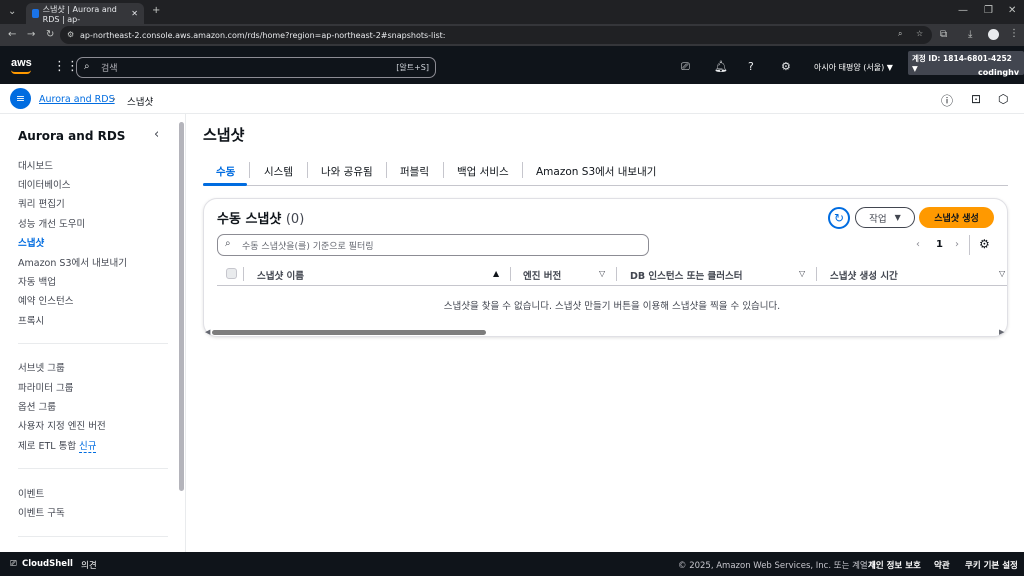  What do you see at coordinates (72, 262) in the screenshot?
I see `sidebar-item-s3-export: Amazon S3에서 내보내기` at bounding box center [72, 262].